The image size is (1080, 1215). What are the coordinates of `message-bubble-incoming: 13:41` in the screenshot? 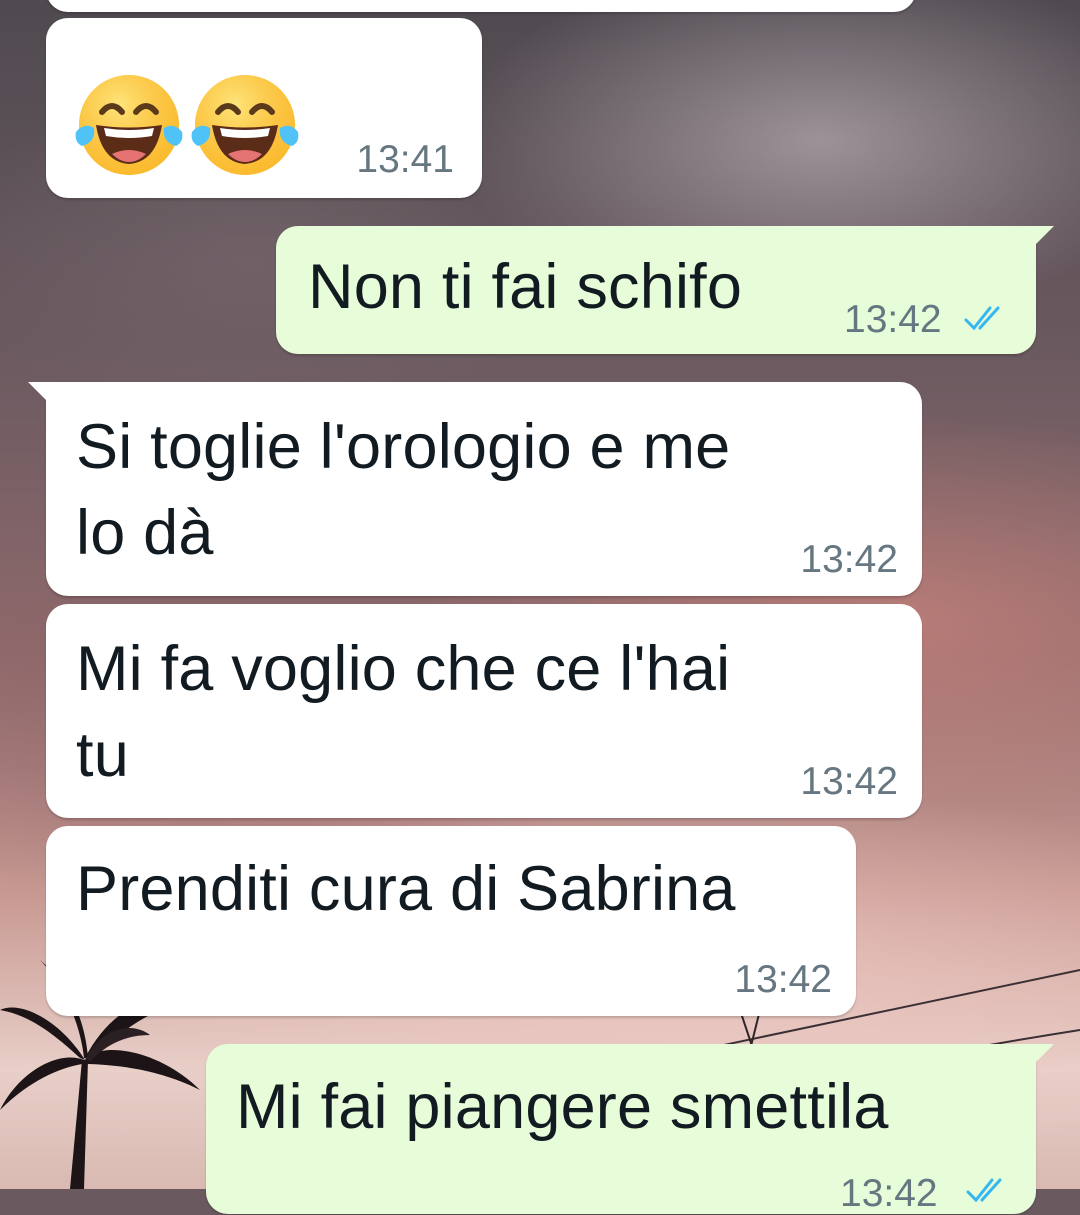 It's located at (264, 108).